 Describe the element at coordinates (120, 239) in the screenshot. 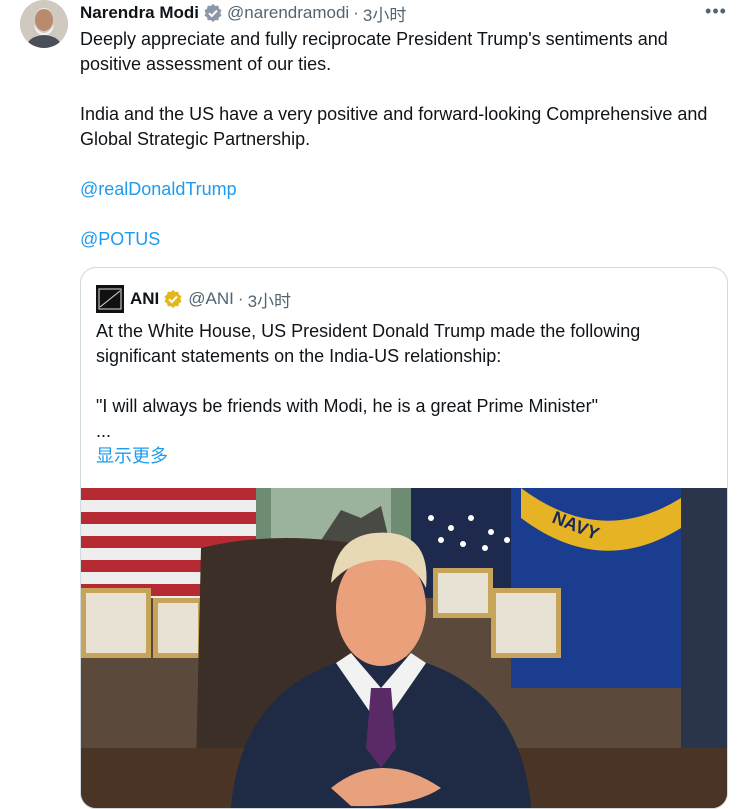

I see `mention-potus: @POTUS` at that location.